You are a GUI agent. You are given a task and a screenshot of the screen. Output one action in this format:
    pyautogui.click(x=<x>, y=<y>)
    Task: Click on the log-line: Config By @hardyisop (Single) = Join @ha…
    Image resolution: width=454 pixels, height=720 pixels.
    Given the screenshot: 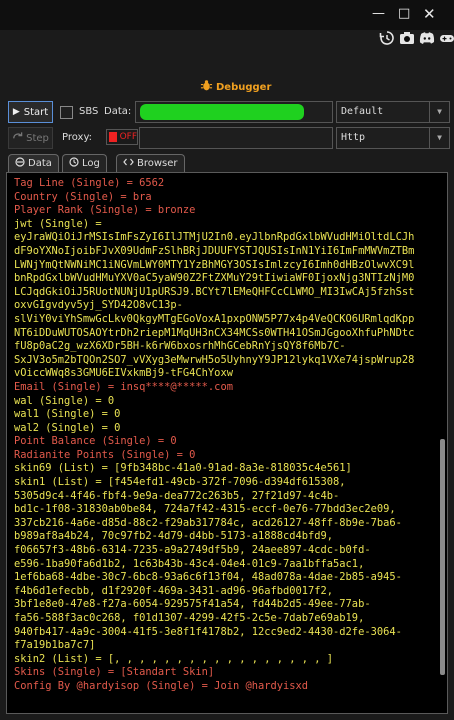 What is the action you would take?
    pyautogui.click(x=161, y=685)
    